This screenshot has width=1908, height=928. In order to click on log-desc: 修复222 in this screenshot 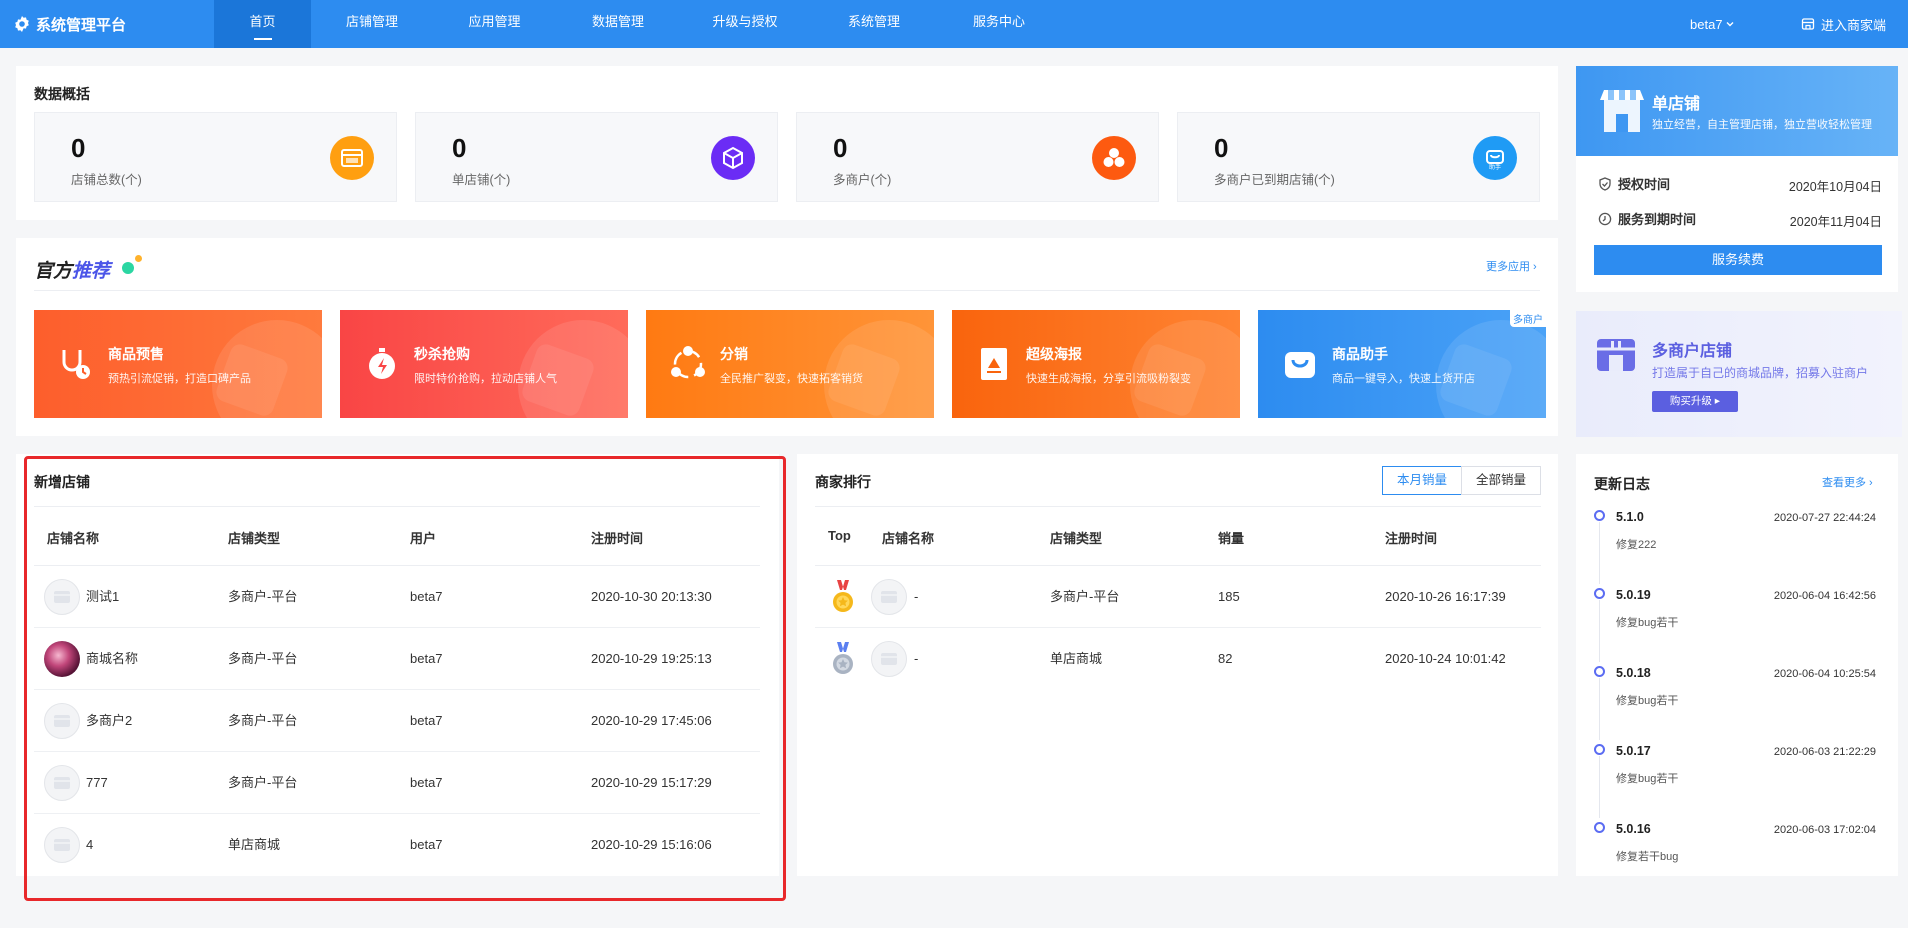, I will do `click(1636, 545)`.